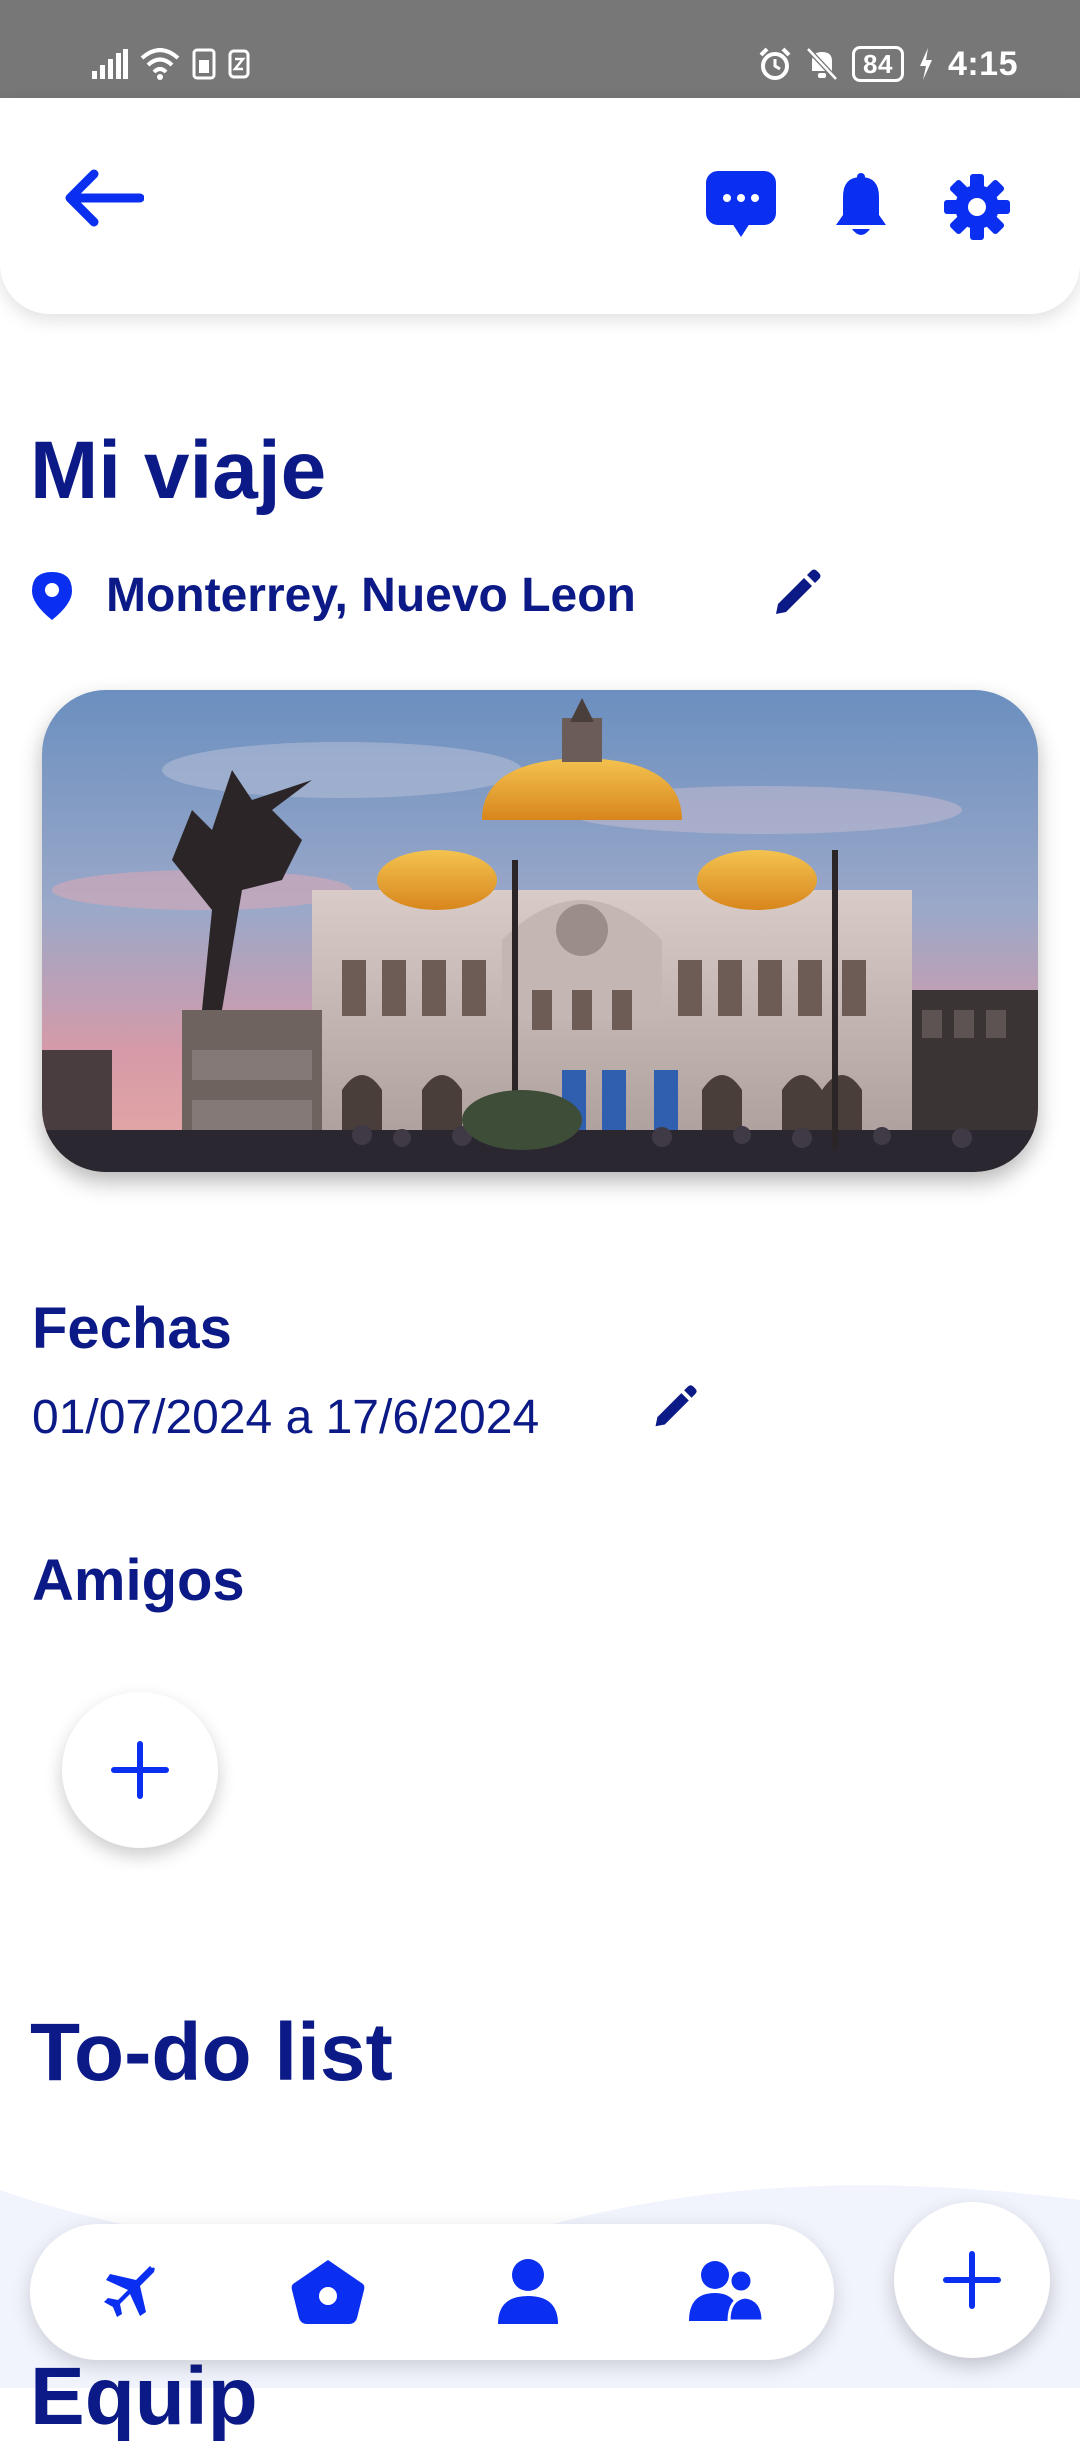 The width and height of the screenshot is (1080, 2442). Describe the element at coordinates (540, 206) in the screenshot. I see `top-header` at that location.